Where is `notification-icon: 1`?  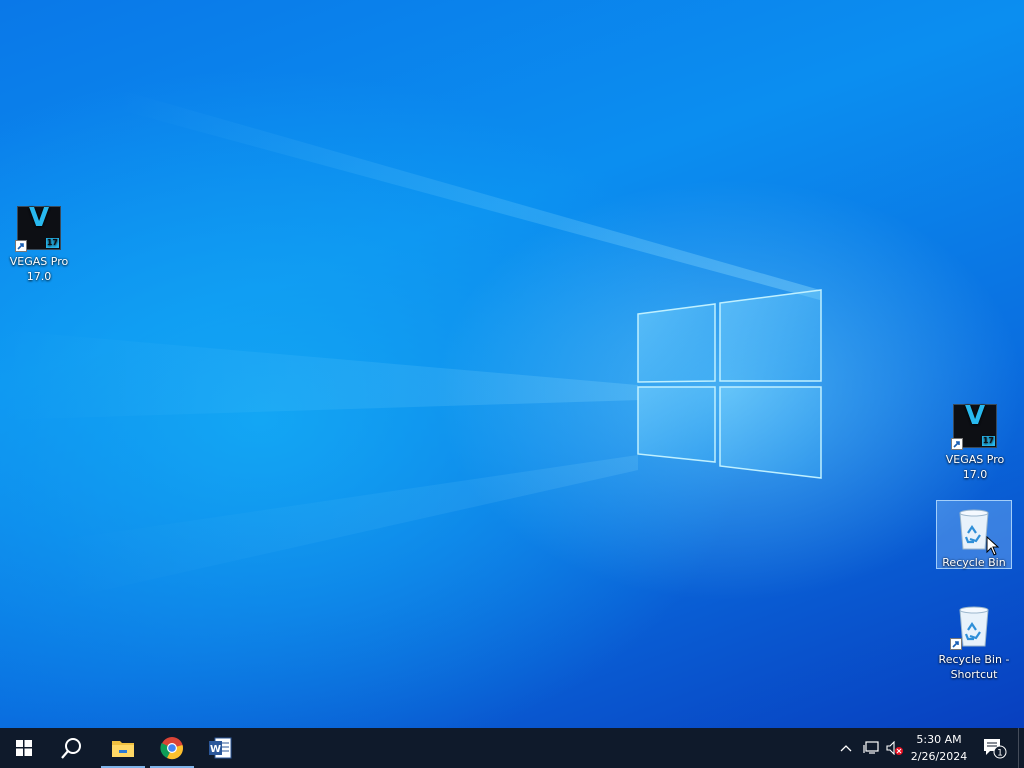 notification-icon: 1 is located at coordinates (995, 749).